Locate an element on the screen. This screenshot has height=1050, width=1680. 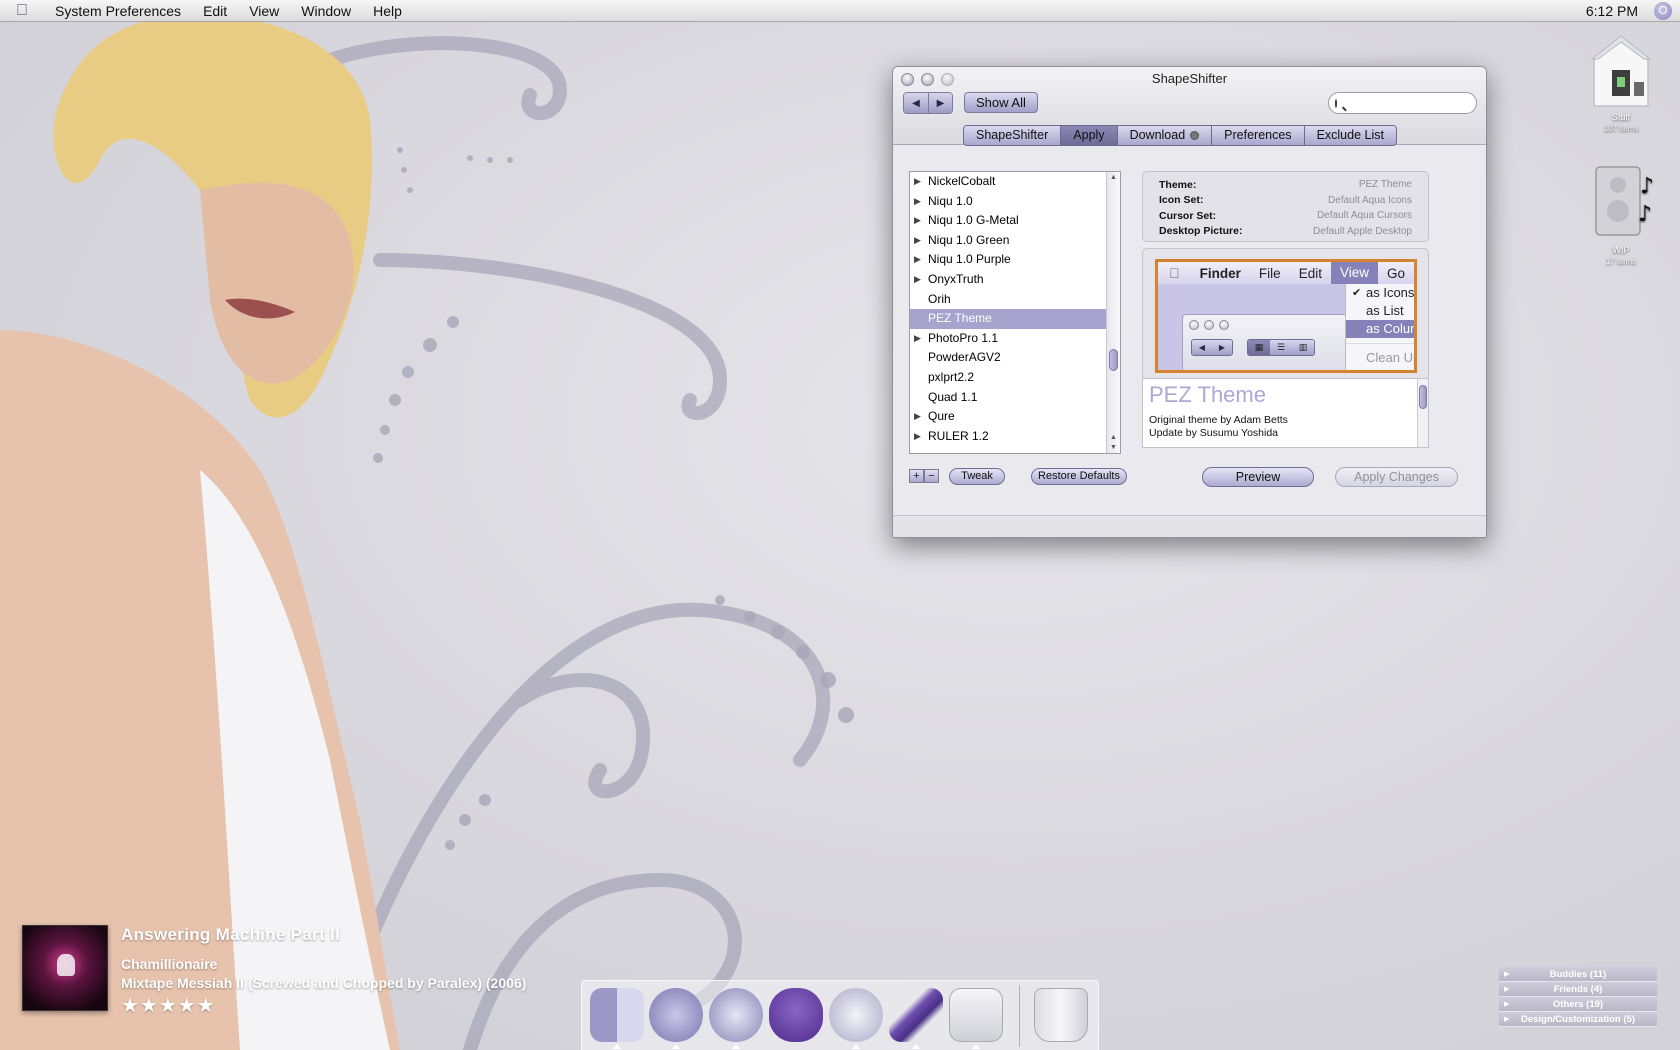
show-all-button: Show All is located at coordinates (1001, 102).